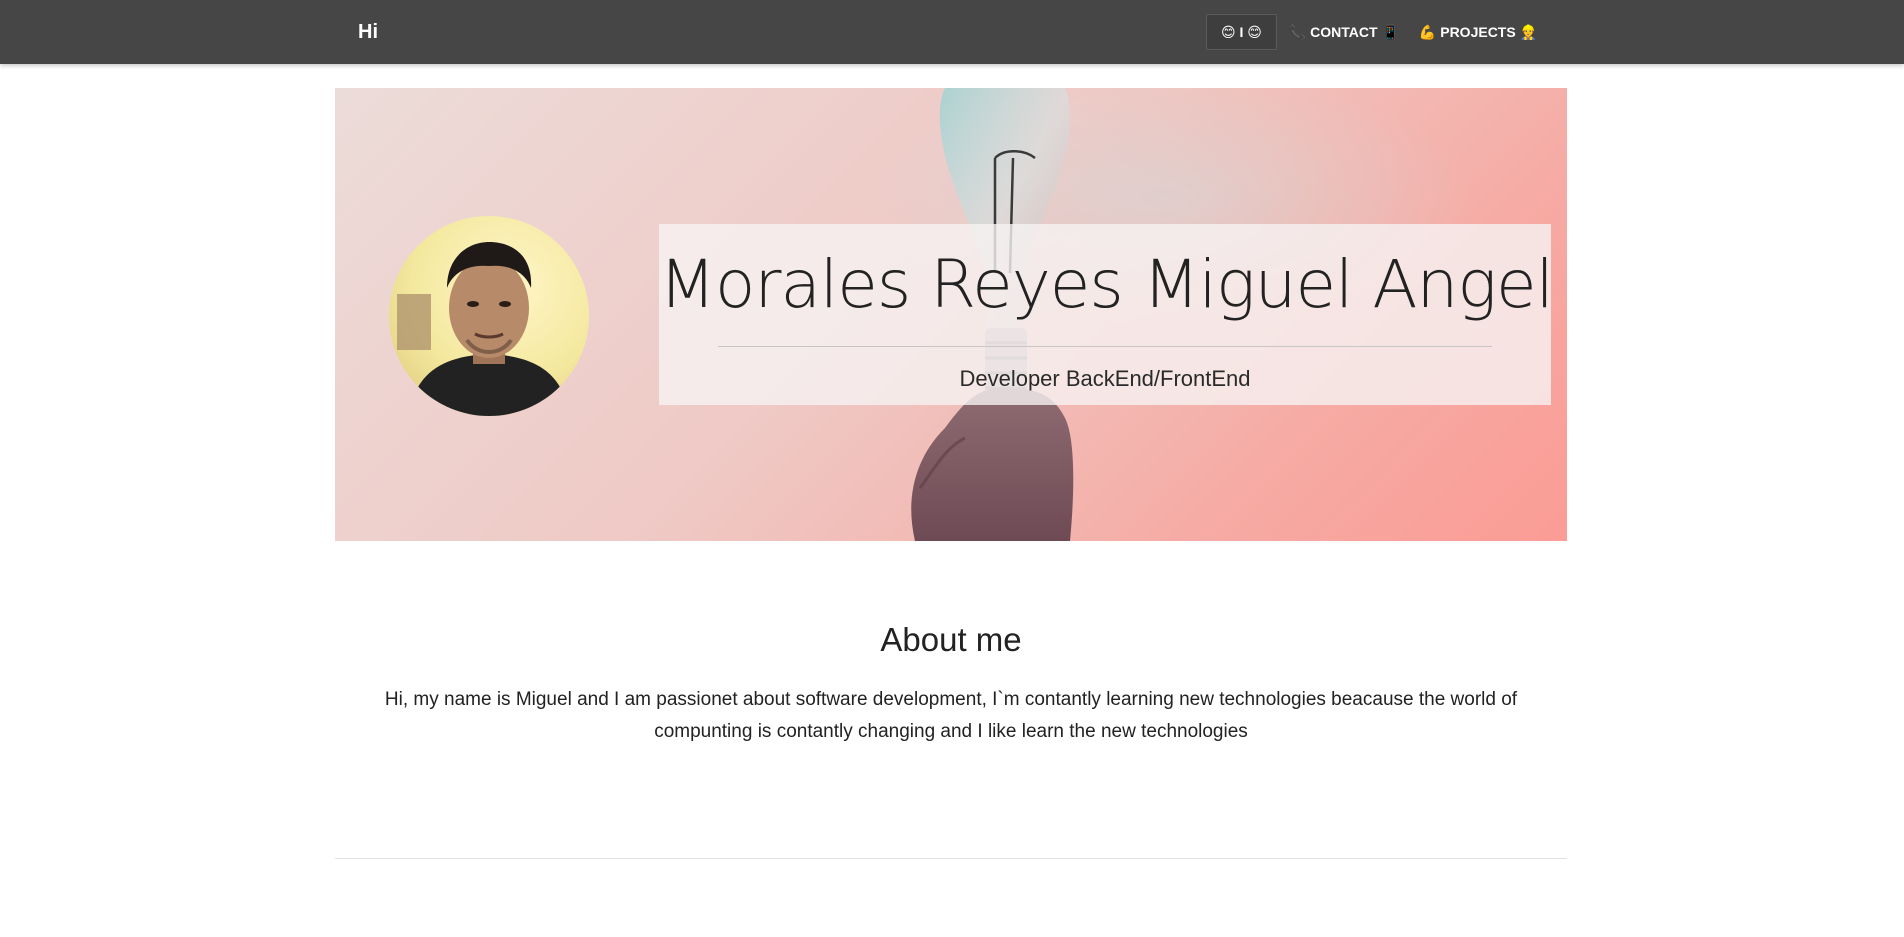  I want to click on nav-link-contact: 📞 CONTACT 📱, so click(1344, 32).